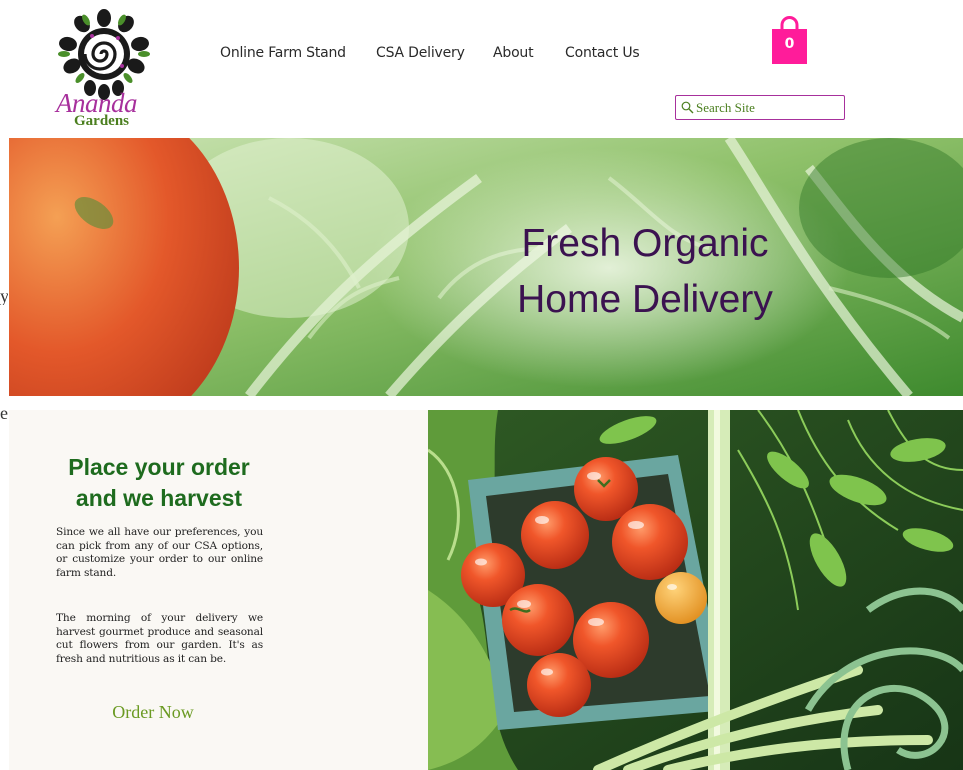 The image size is (963, 770). I want to click on hero-title-line1: Fresh Organic, so click(645, 243).